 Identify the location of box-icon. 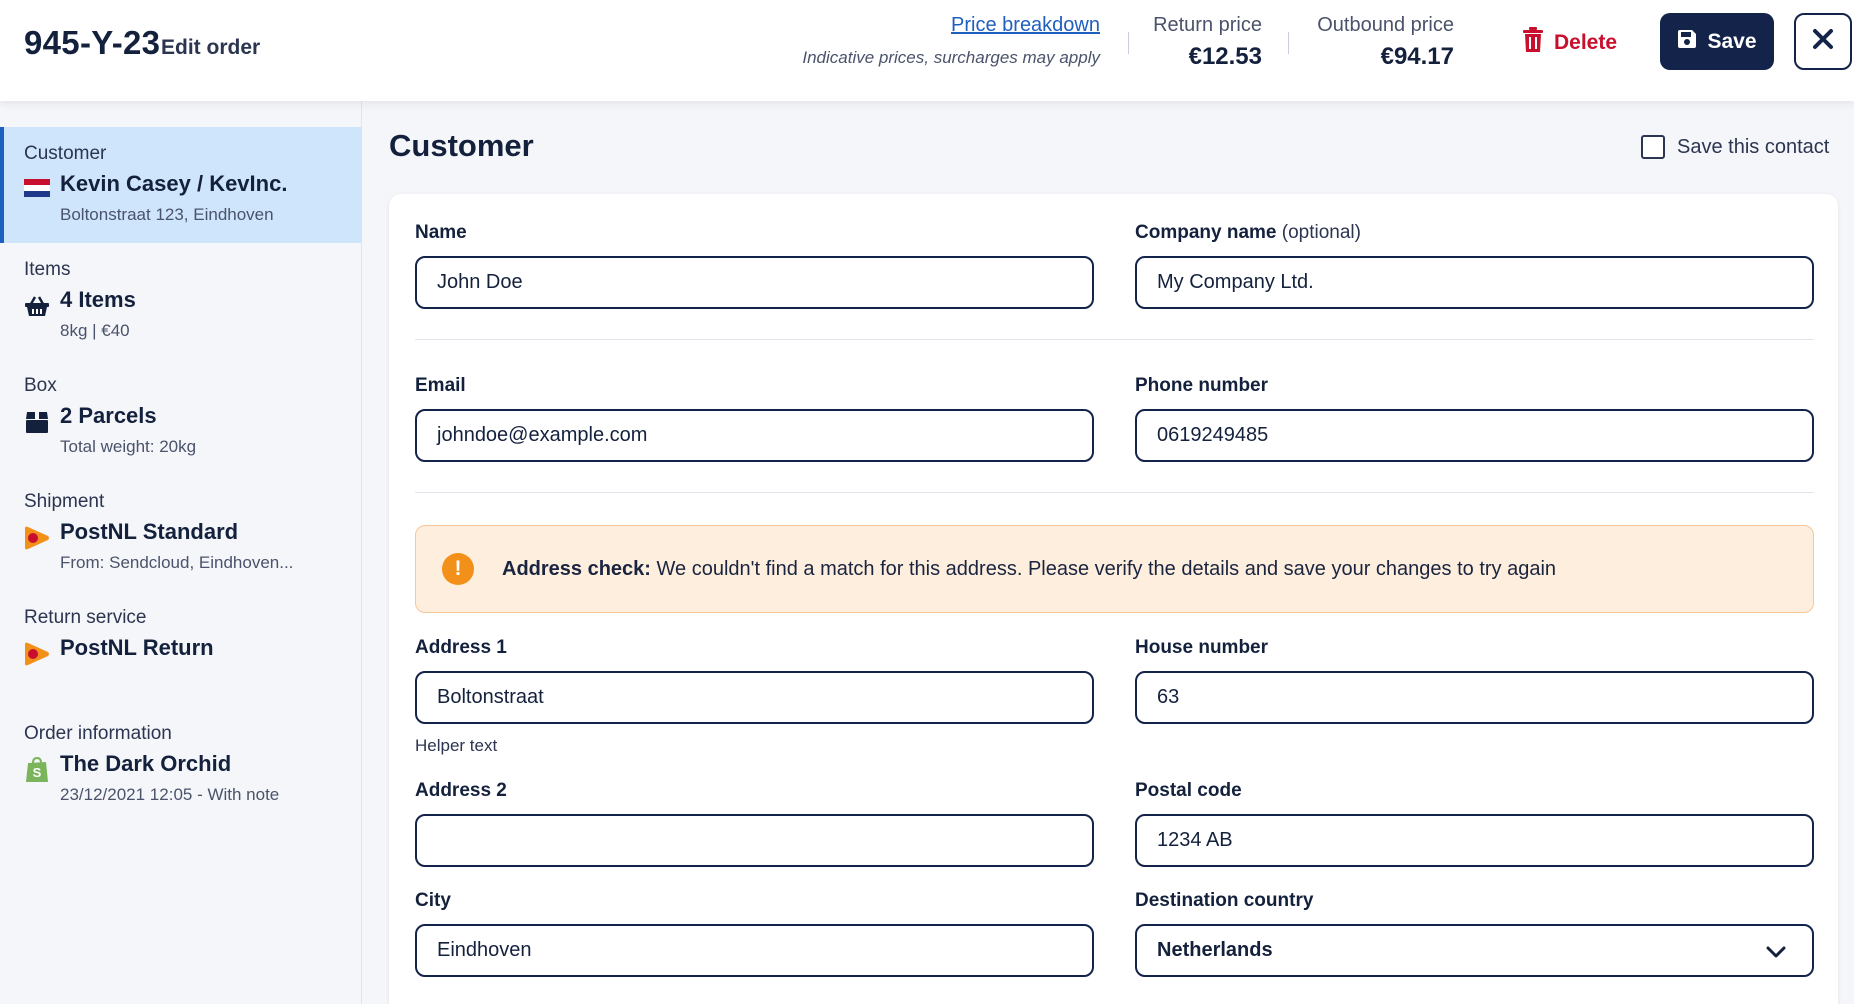
(37, 422).